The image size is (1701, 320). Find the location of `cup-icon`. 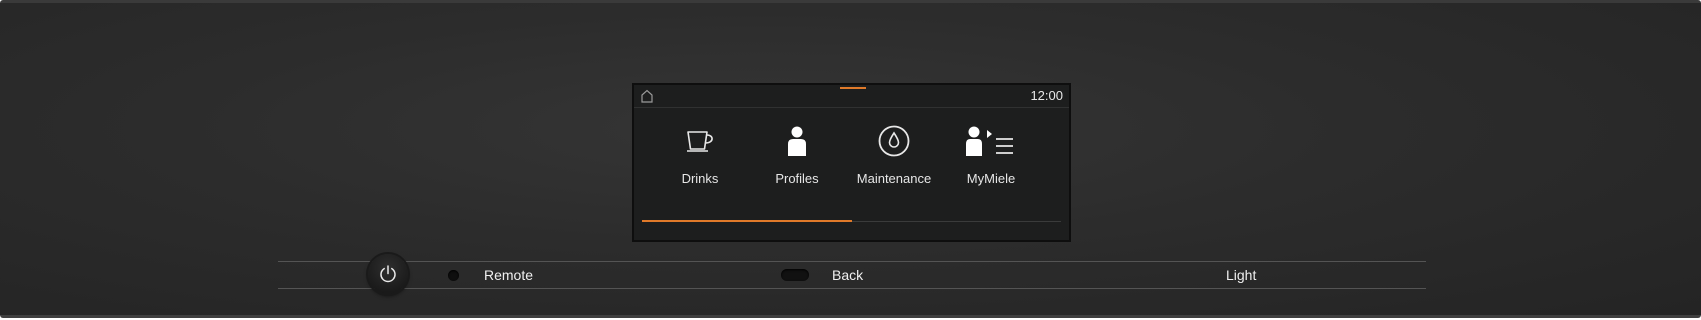

cup-icon is located at coordinates (700, 140).